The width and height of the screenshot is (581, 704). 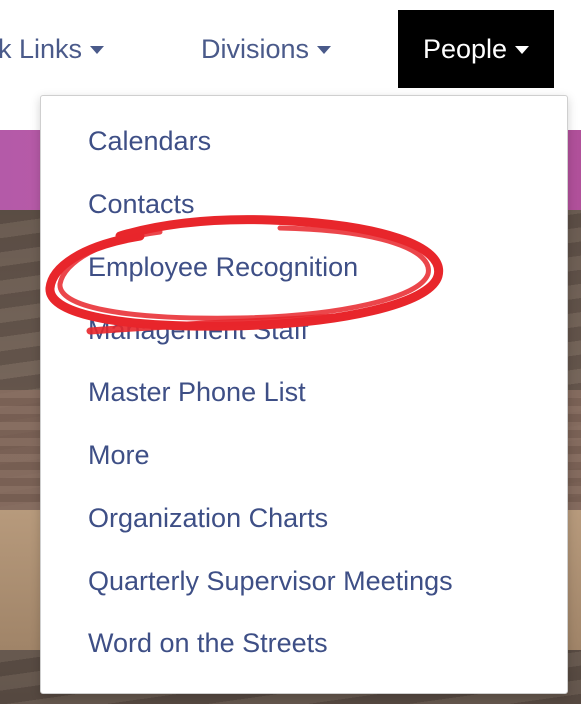 I want to click on menu-item-more: More, so click(x=119, y=455).